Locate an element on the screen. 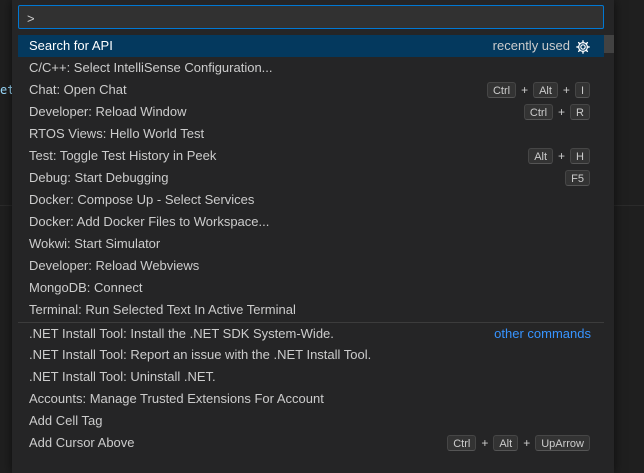 The width and height of the screenshot is (644, 473). command-item-developer-reload-window: Developer: Reload Window Ctrl + R is located at coordinates (311, 112).